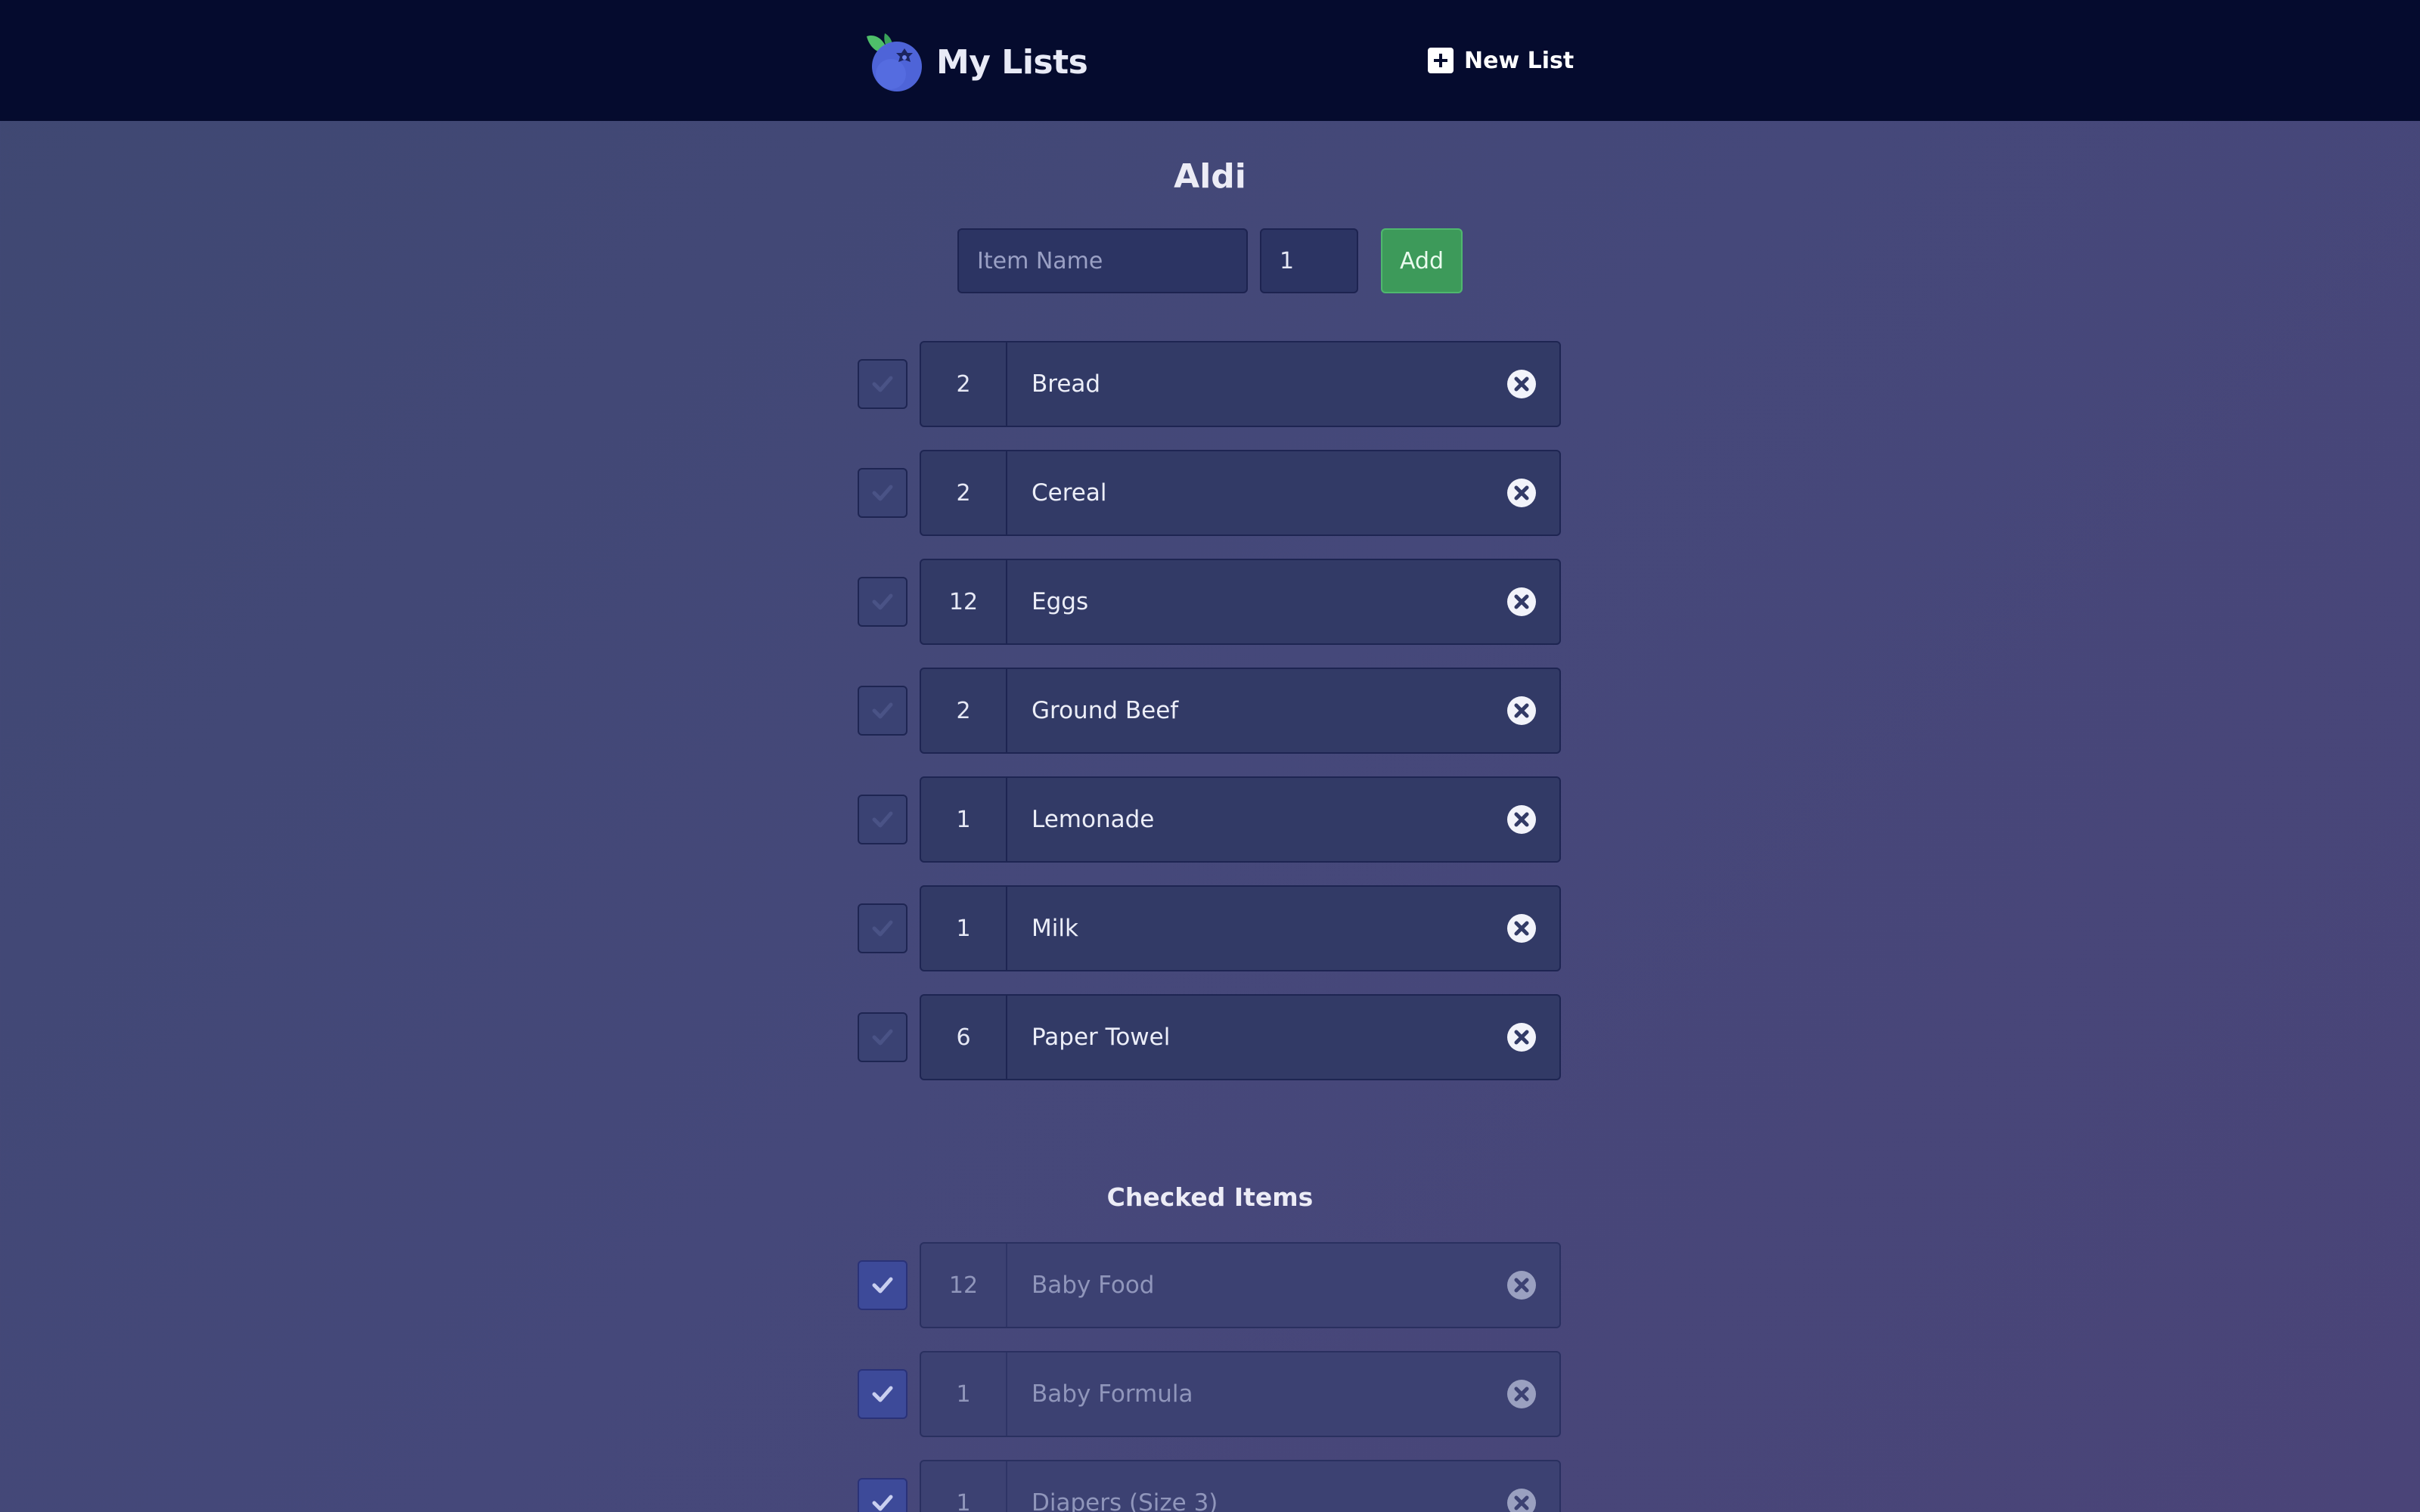 Image resolution: width=2420 pixels, height=1512 pixels. Describe the element at coordinates (1101, 1037) in the screenshot. I see `item-name: Paper Towel` at that location.